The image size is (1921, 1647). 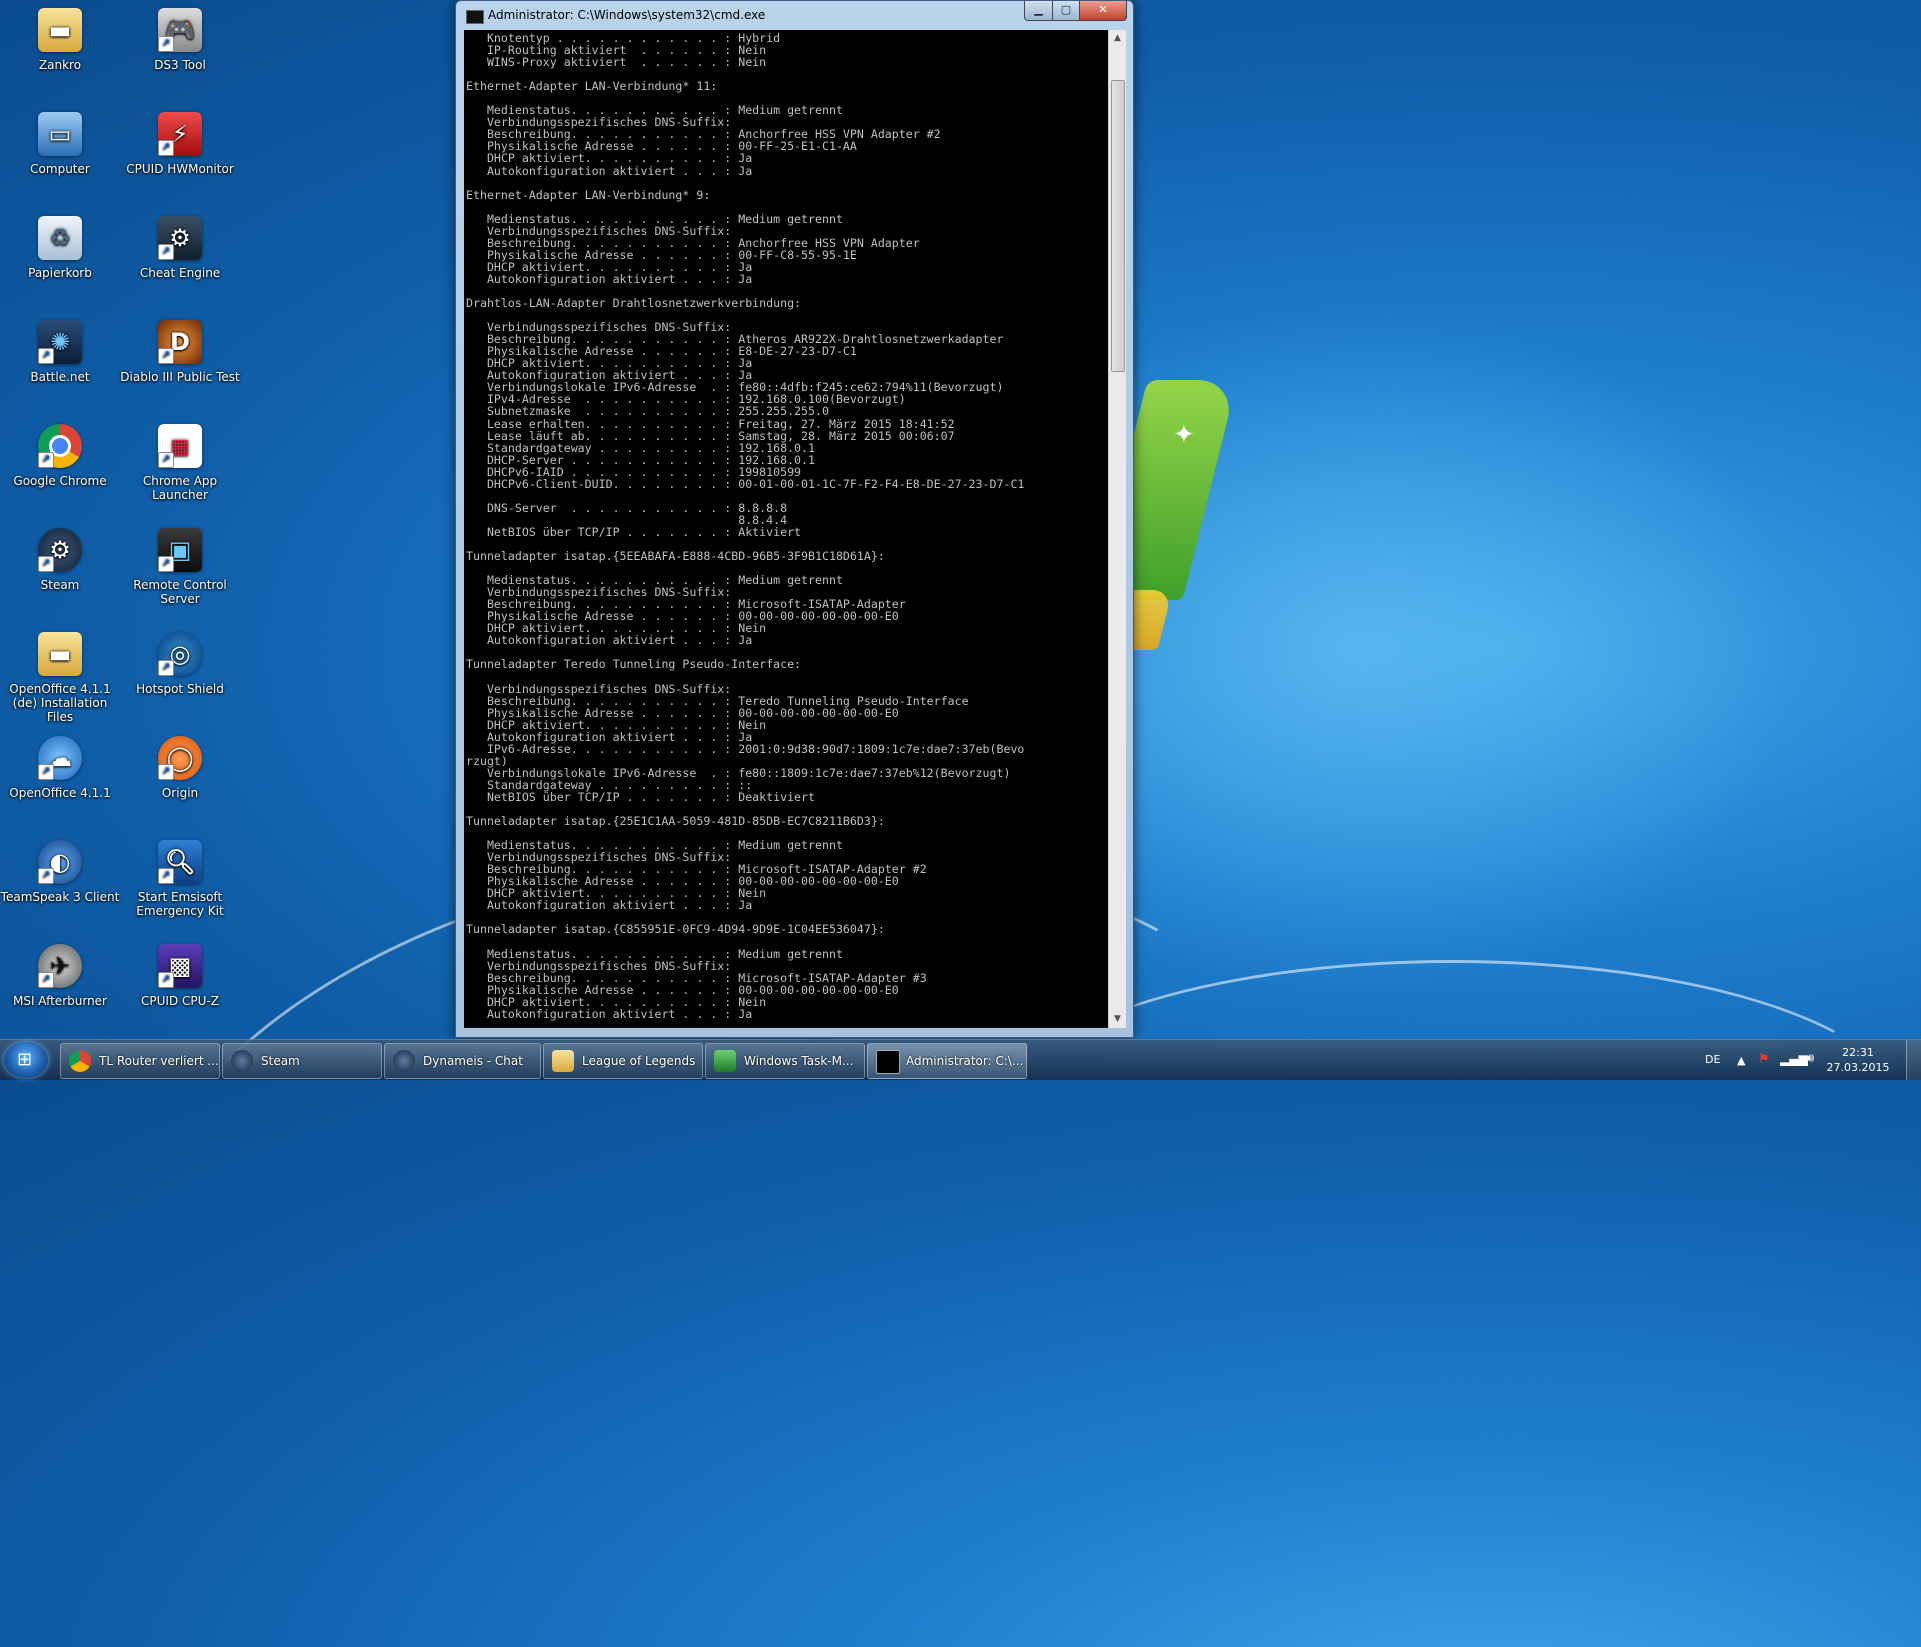 I want to click on taskbar-item: Steam, so click(x=302, y=1061).